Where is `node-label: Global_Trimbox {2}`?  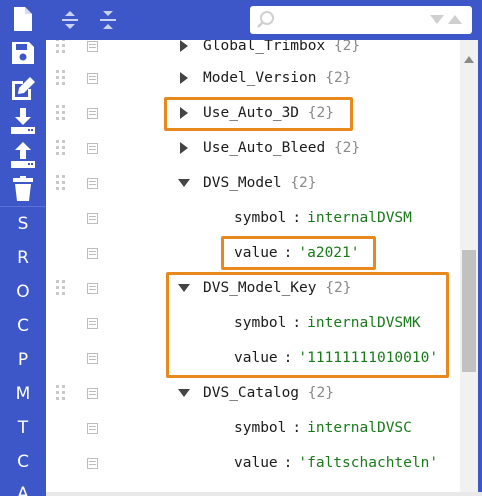 node-label: Global_Trimbox {2} is located at coordinates (281, 48).